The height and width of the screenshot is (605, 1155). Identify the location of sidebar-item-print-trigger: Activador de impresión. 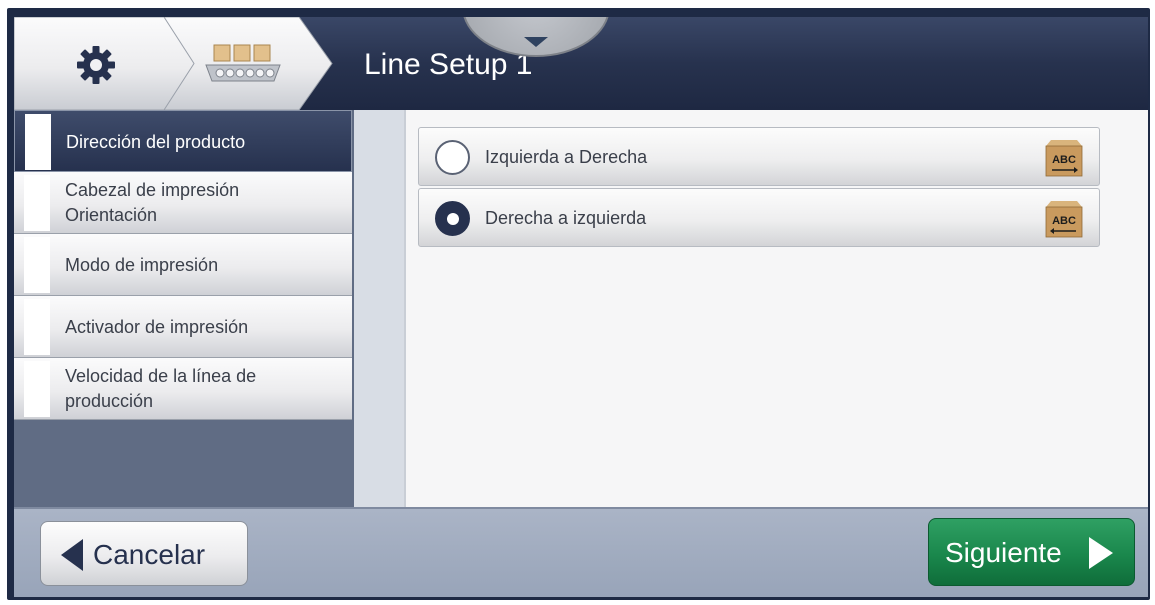
(183, 327).